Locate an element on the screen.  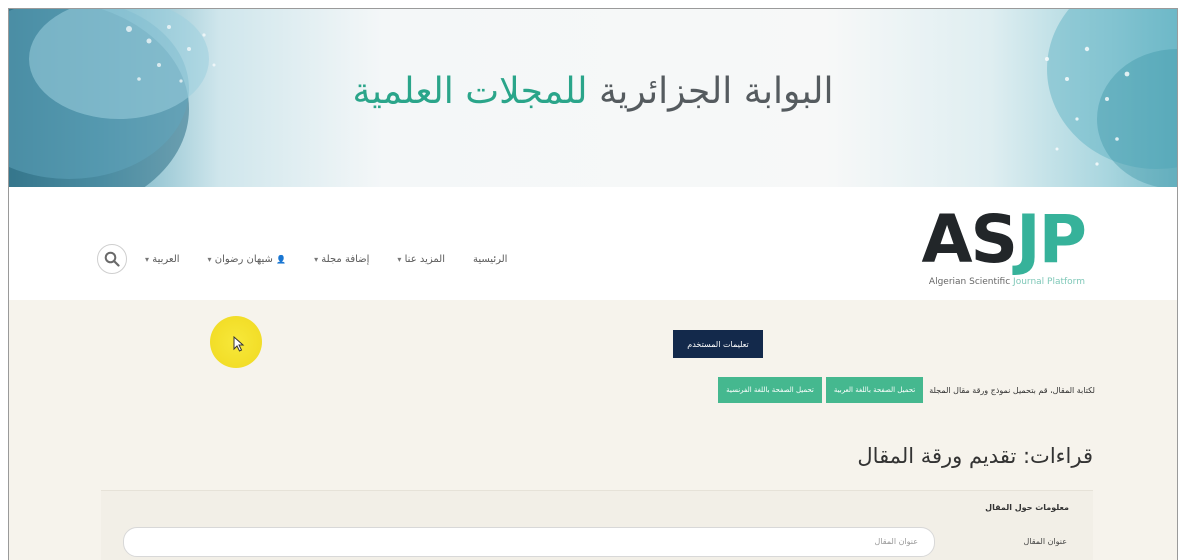
nav-home: الرئيسية is located at coordinates (490, 259).